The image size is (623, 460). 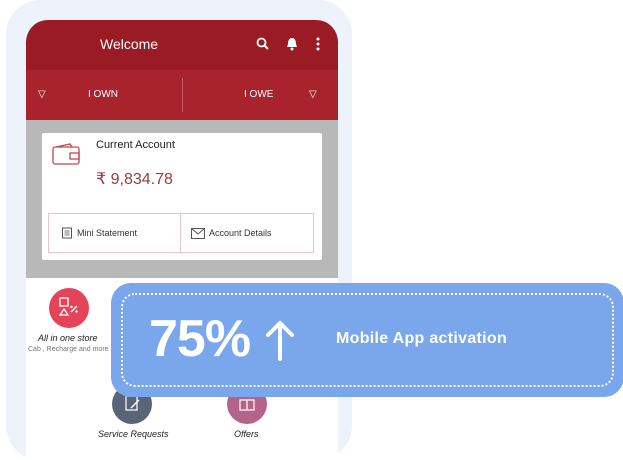 What do you see at coordinates (240, 233) in the screenshot?
I see `account-details-label: Account Details` at bounding box center [240, 233].